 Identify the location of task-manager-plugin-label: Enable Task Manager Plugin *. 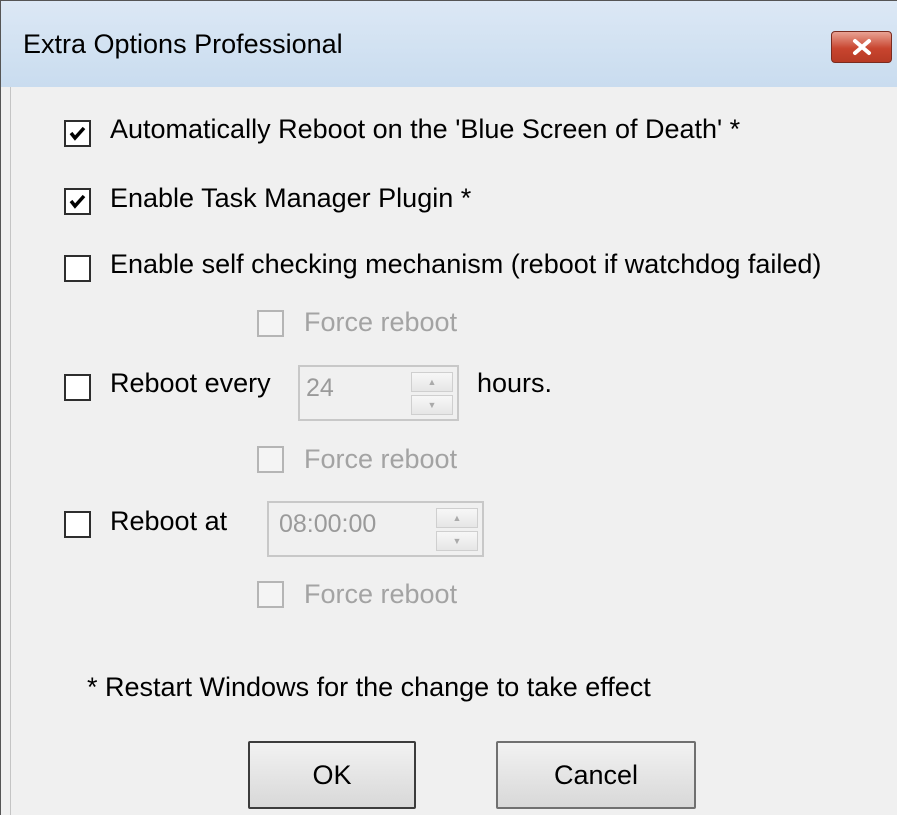
(290, 198).